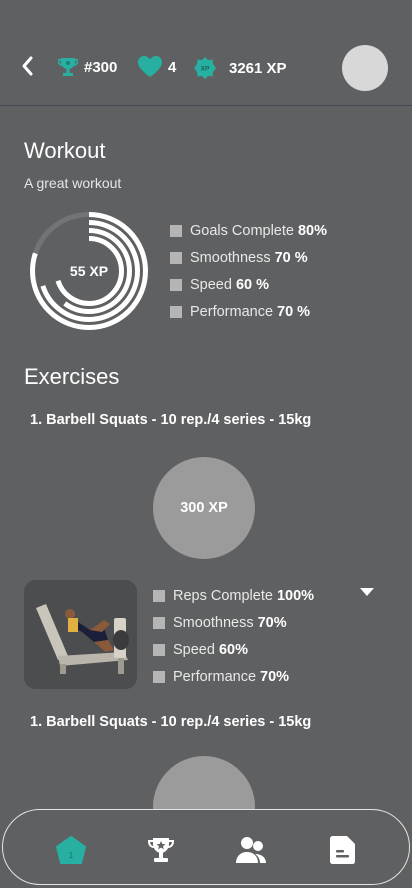 The image size is (412, 888). Describe the element at coordinates (101, 67) in the screenshot. I see `rank-value: #300` at that location.